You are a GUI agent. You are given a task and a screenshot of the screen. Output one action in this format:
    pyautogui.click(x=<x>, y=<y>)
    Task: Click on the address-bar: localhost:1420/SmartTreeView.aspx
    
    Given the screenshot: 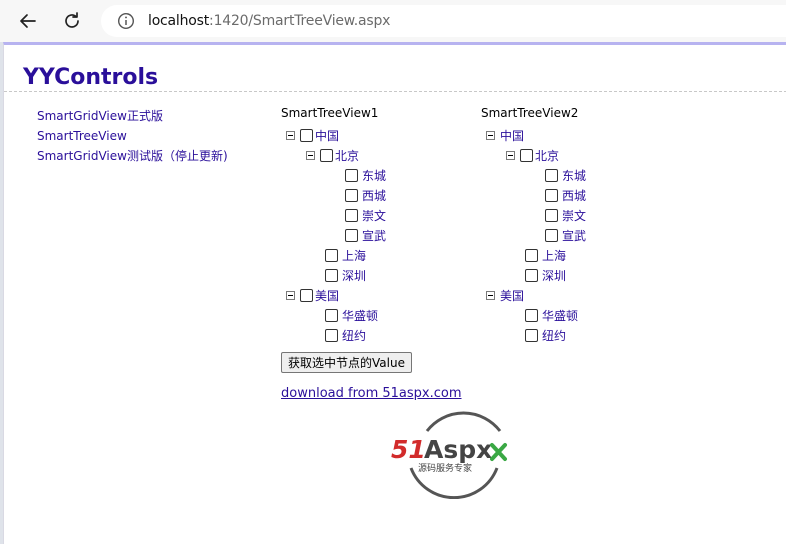 What is the action you would take?
    pyautogui.click(x=443, y=21)
    